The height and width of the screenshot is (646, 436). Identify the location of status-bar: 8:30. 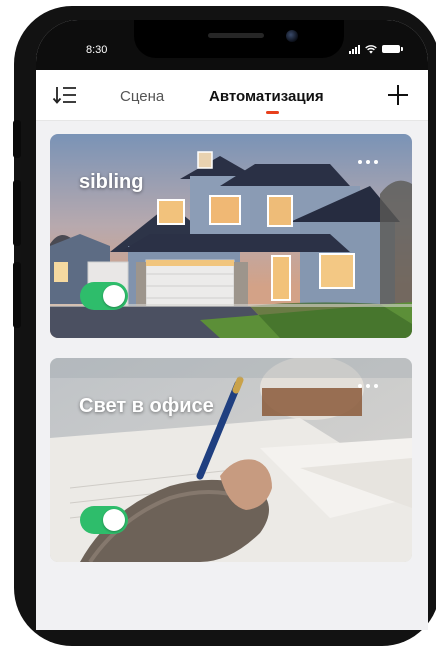
(232, 45).